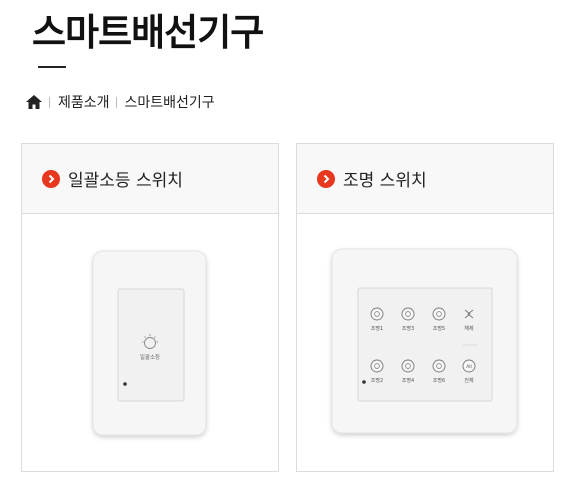 This screenshot has height=477, width=562. I want to click on home-icon, so click(34, 102).